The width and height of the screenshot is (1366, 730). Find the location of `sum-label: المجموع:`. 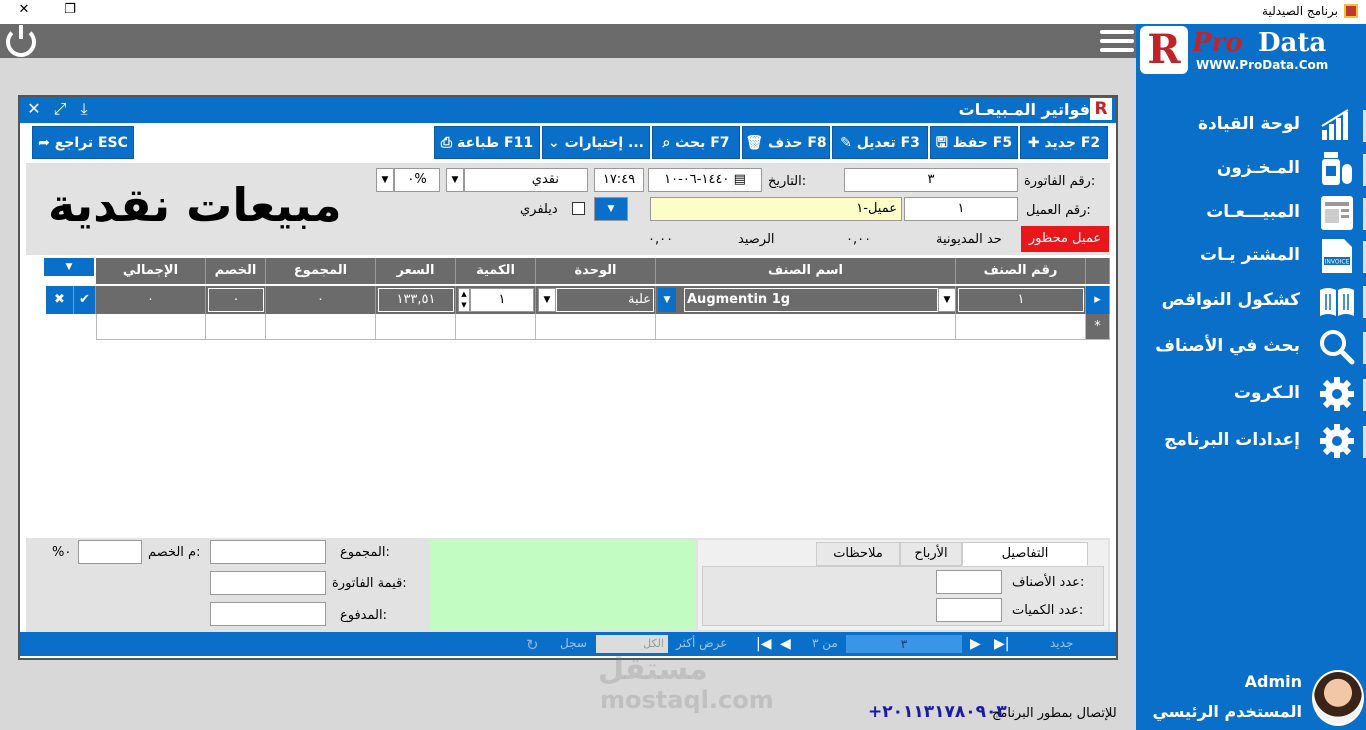

sum-label: المجموع: is located at coordinates (365, 552).